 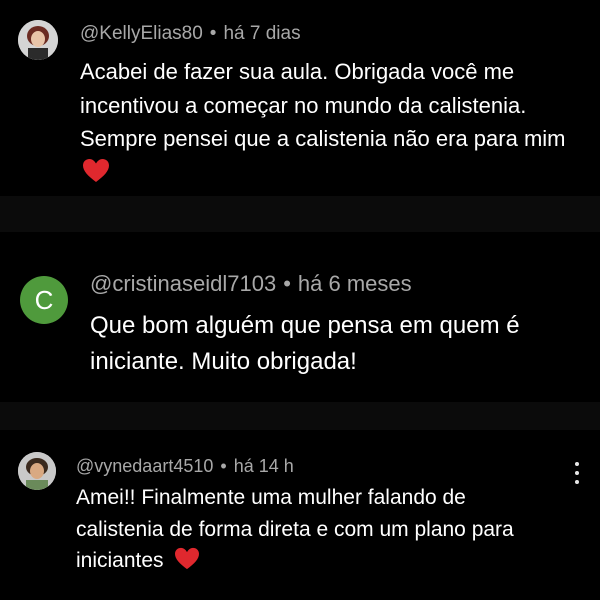 What do you see at coordinates (141, 33) in the screenshot?
I see `comment-author: @KellyElias80` at bounding box center [141, 33].